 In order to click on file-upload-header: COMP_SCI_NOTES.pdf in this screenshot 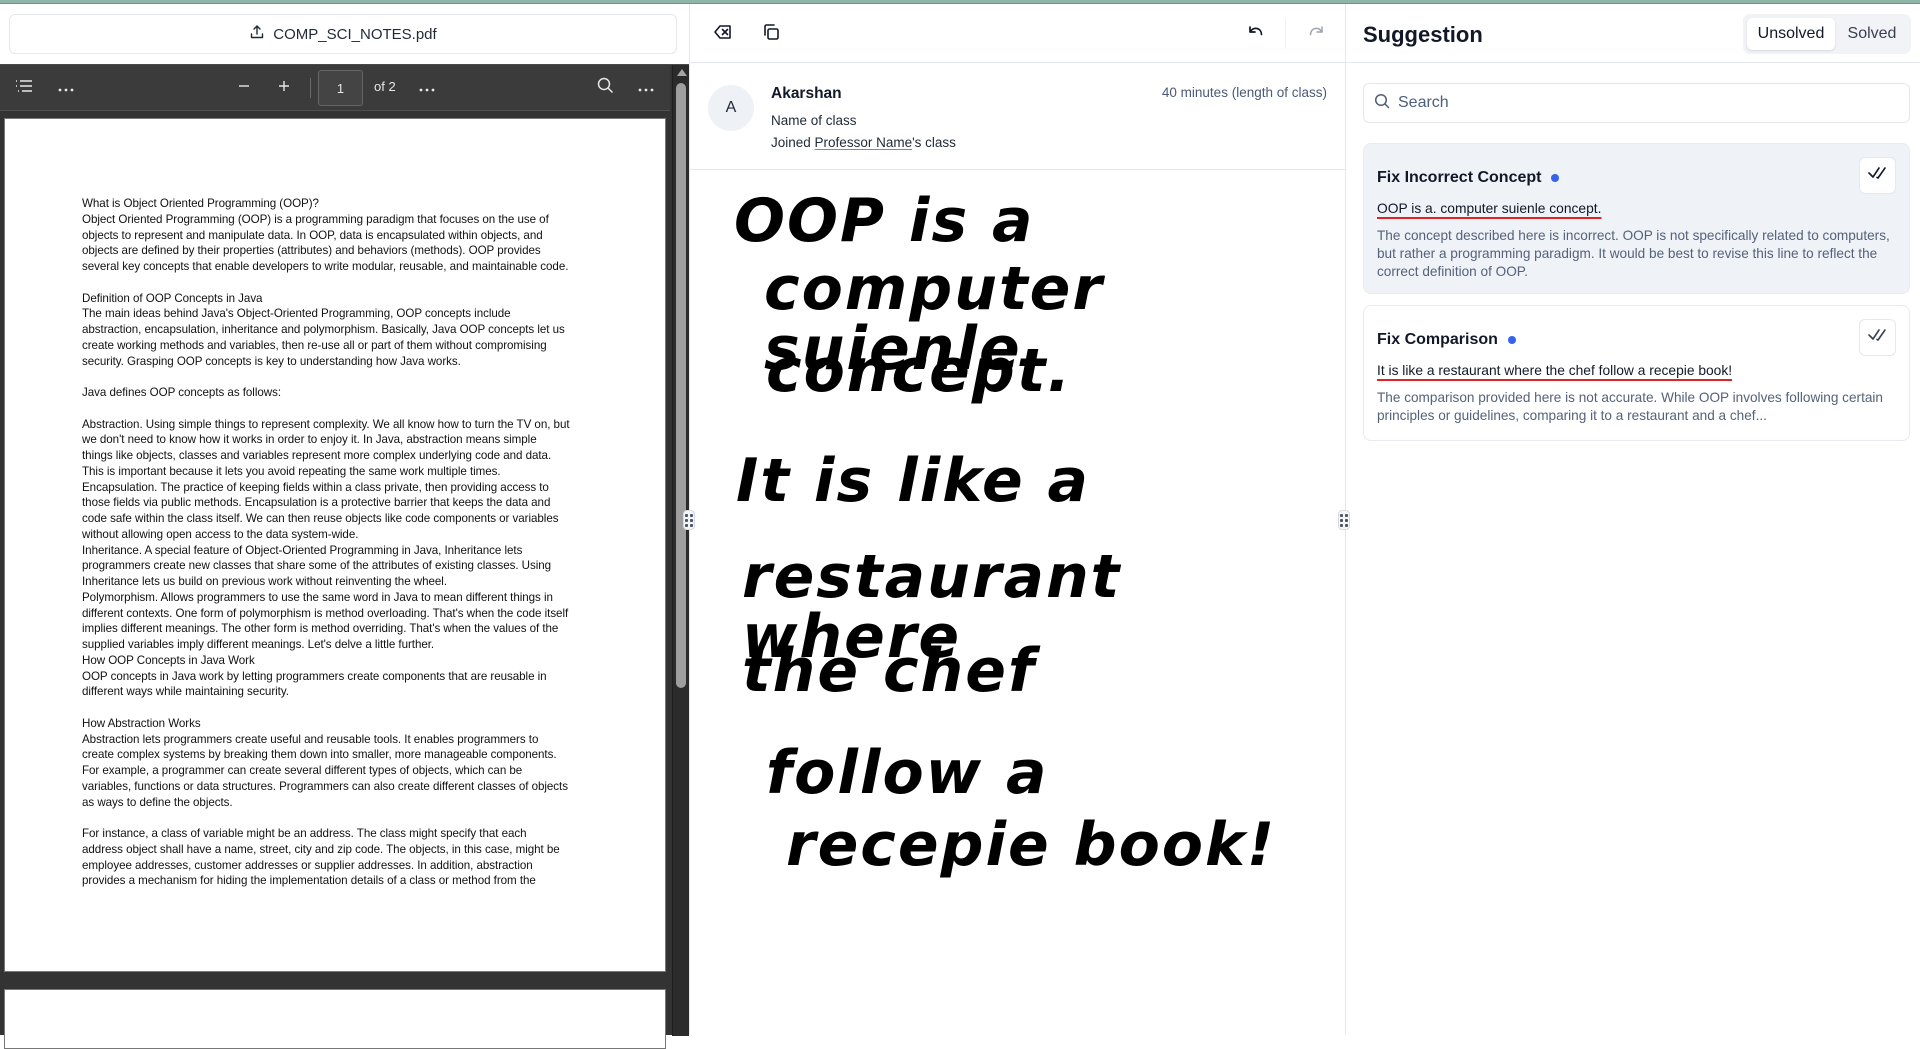, I will do `click(343, 34)`.